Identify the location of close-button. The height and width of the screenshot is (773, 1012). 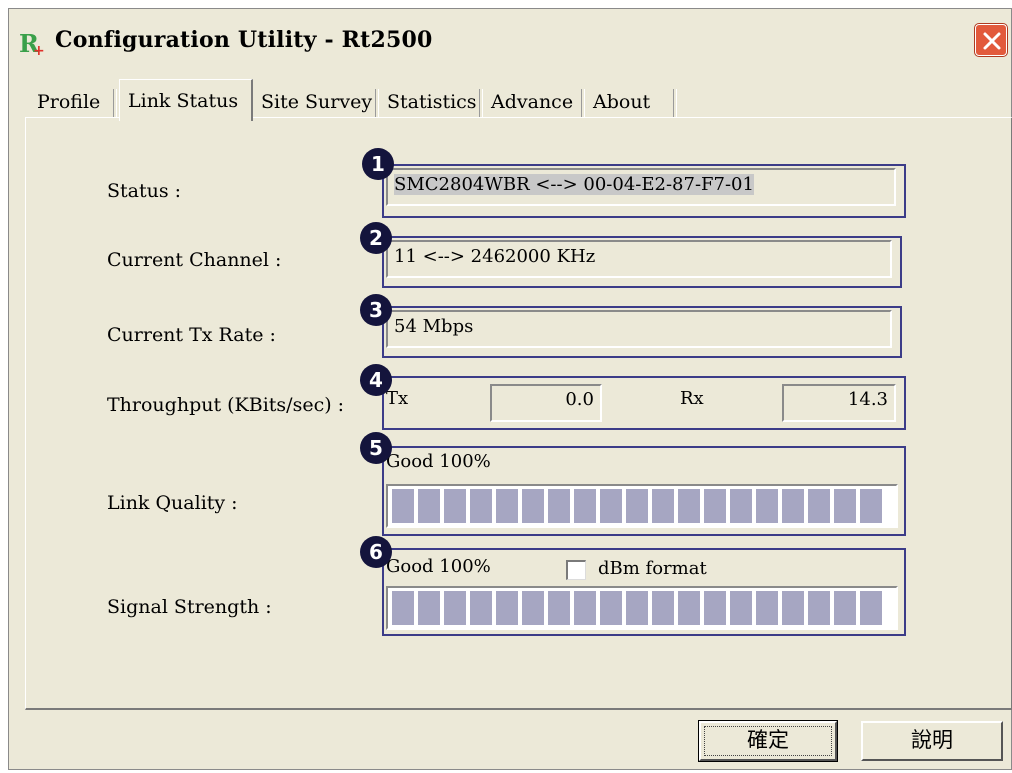
(991, 40).